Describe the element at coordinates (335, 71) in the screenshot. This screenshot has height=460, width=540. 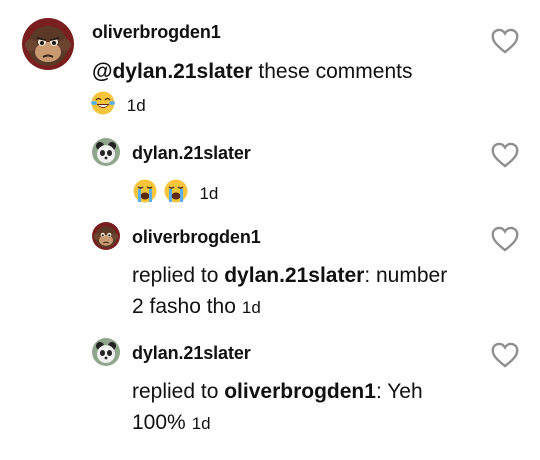
I see `comment-message: these comments` at that location.